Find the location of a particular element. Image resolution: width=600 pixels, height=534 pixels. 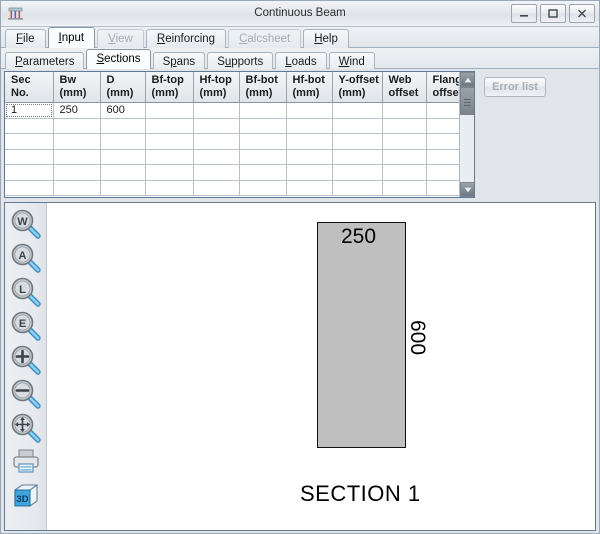

zoom-window-icon: W is located at coordinates (26, 223).